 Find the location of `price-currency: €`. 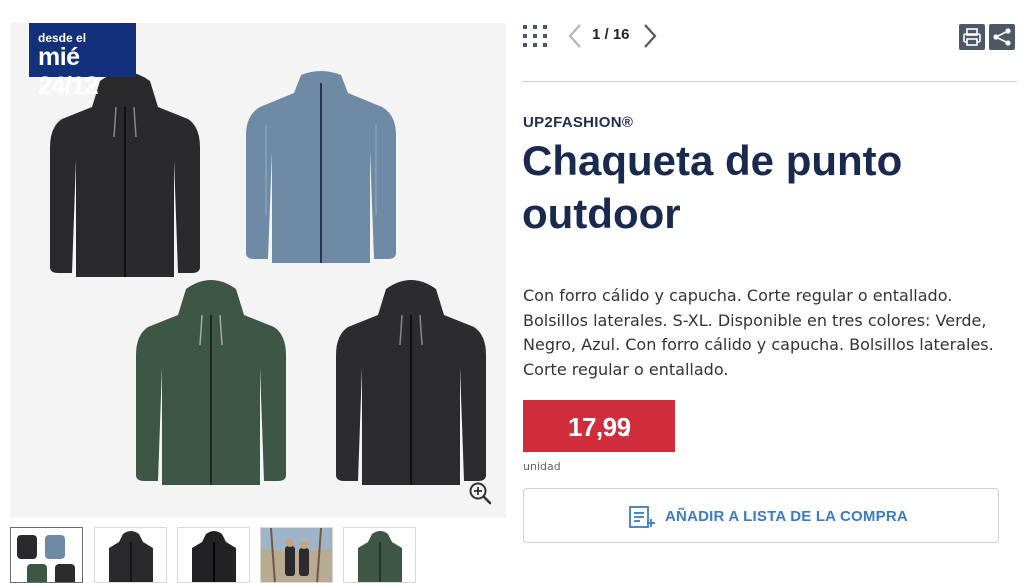

price-currency: € is located at coordinates (627, 433).